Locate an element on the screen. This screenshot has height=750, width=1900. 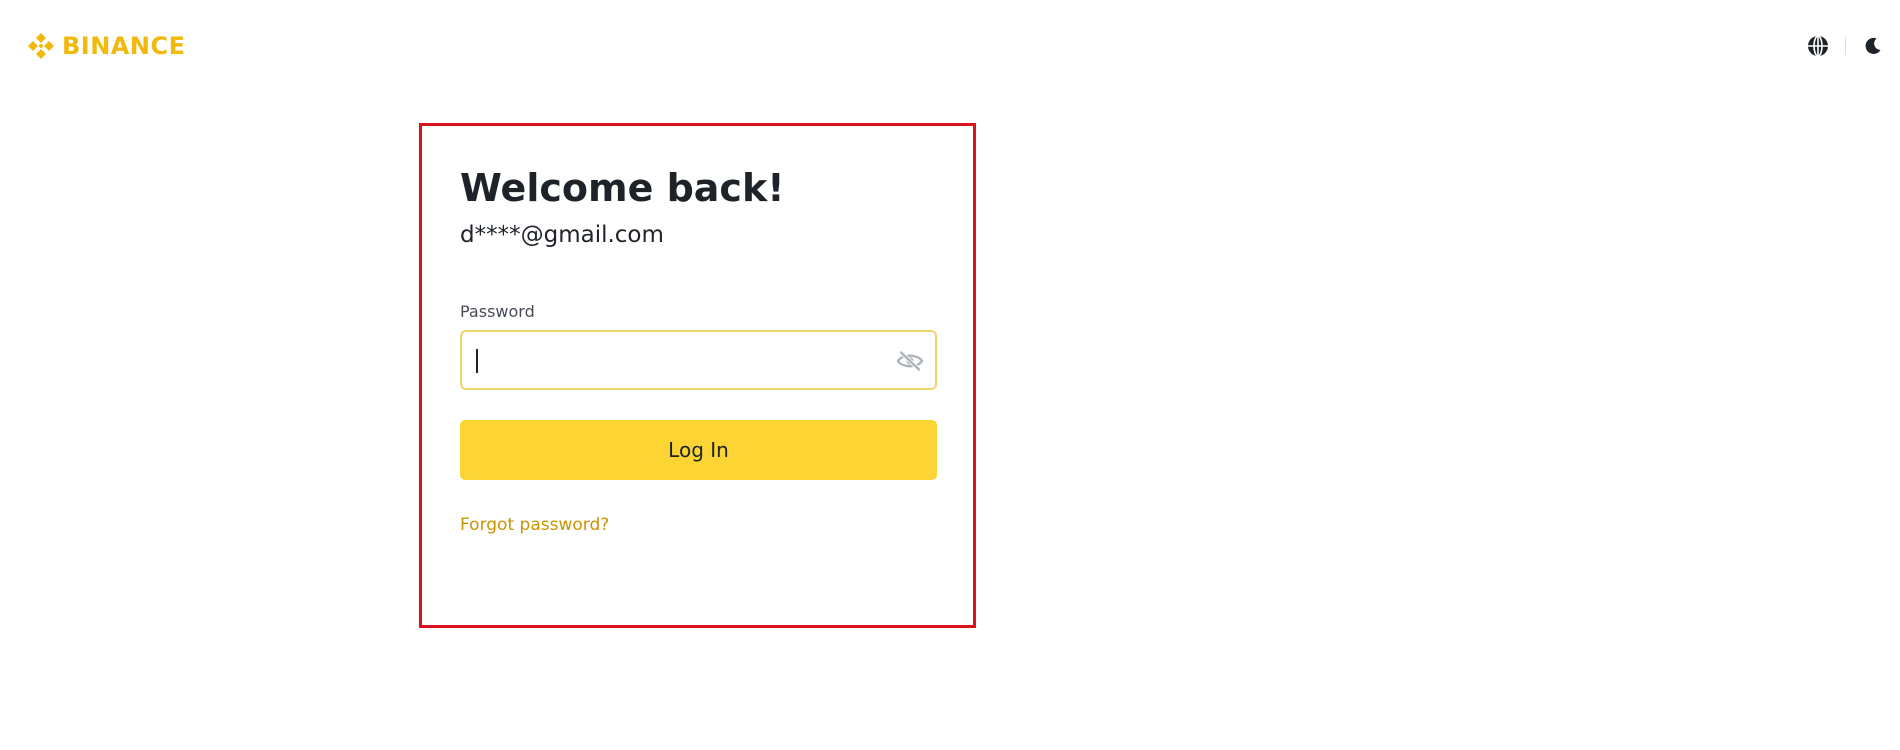
password-field-wrapper is located at coordinates (698, 360).